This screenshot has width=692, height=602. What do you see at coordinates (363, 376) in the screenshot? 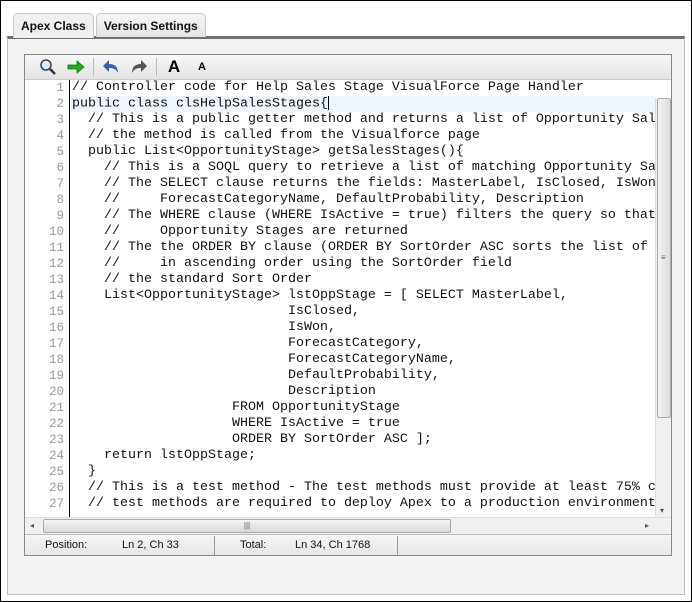
I see `code-line: DefaultProbability,` at bounding box center [363, 376].